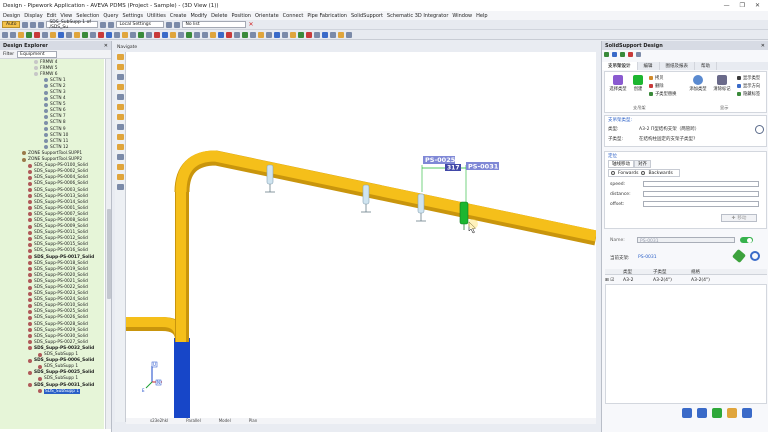 This screenshot has height=432, width=768. What do you see at coordinates (120, 167) in the screenshot?
I see `shade-icon` at bounding box center [120, 167].